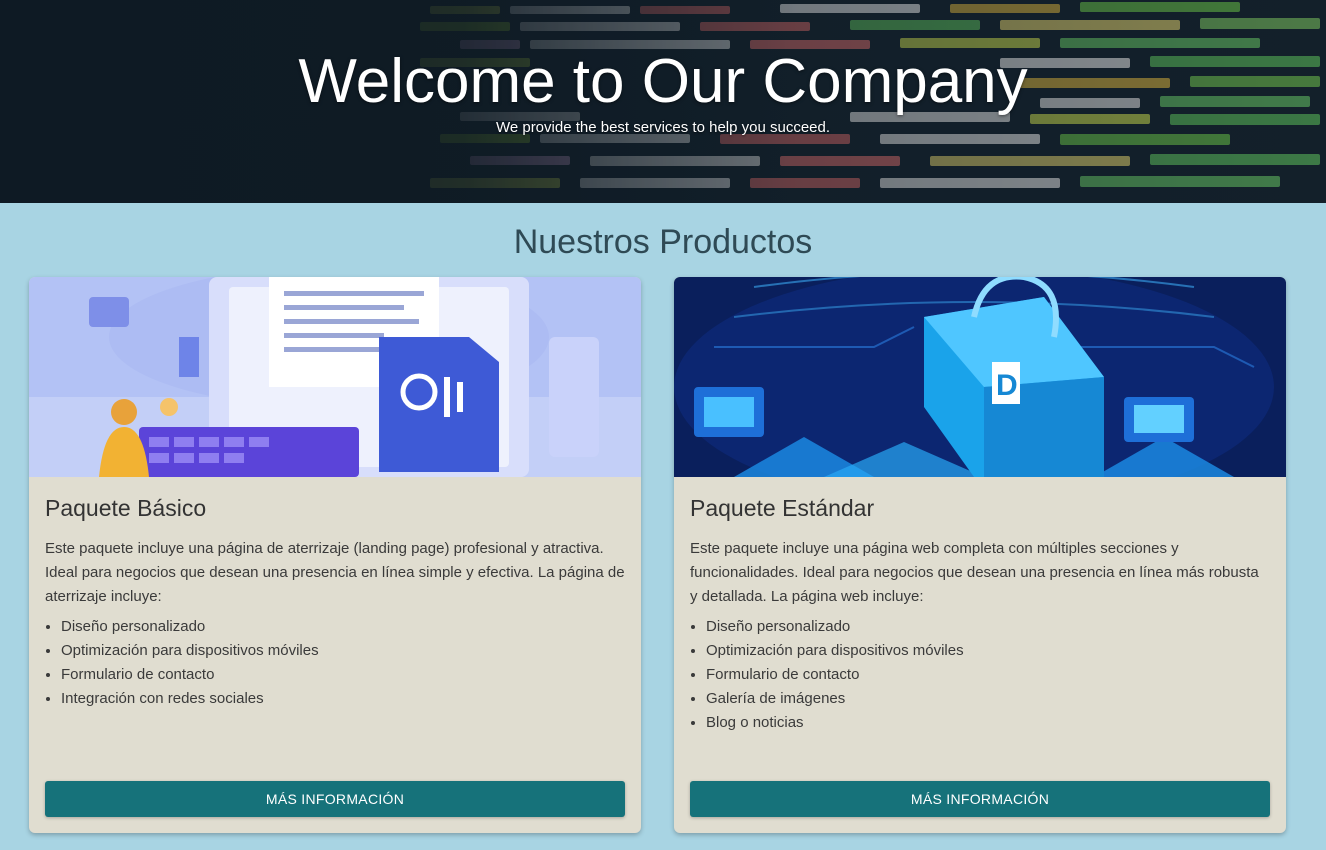 Image resolution: width=1326 pixels, height=850 pixels. I want to click on feature-item: Integración con redes sociales, so click(343, 699).